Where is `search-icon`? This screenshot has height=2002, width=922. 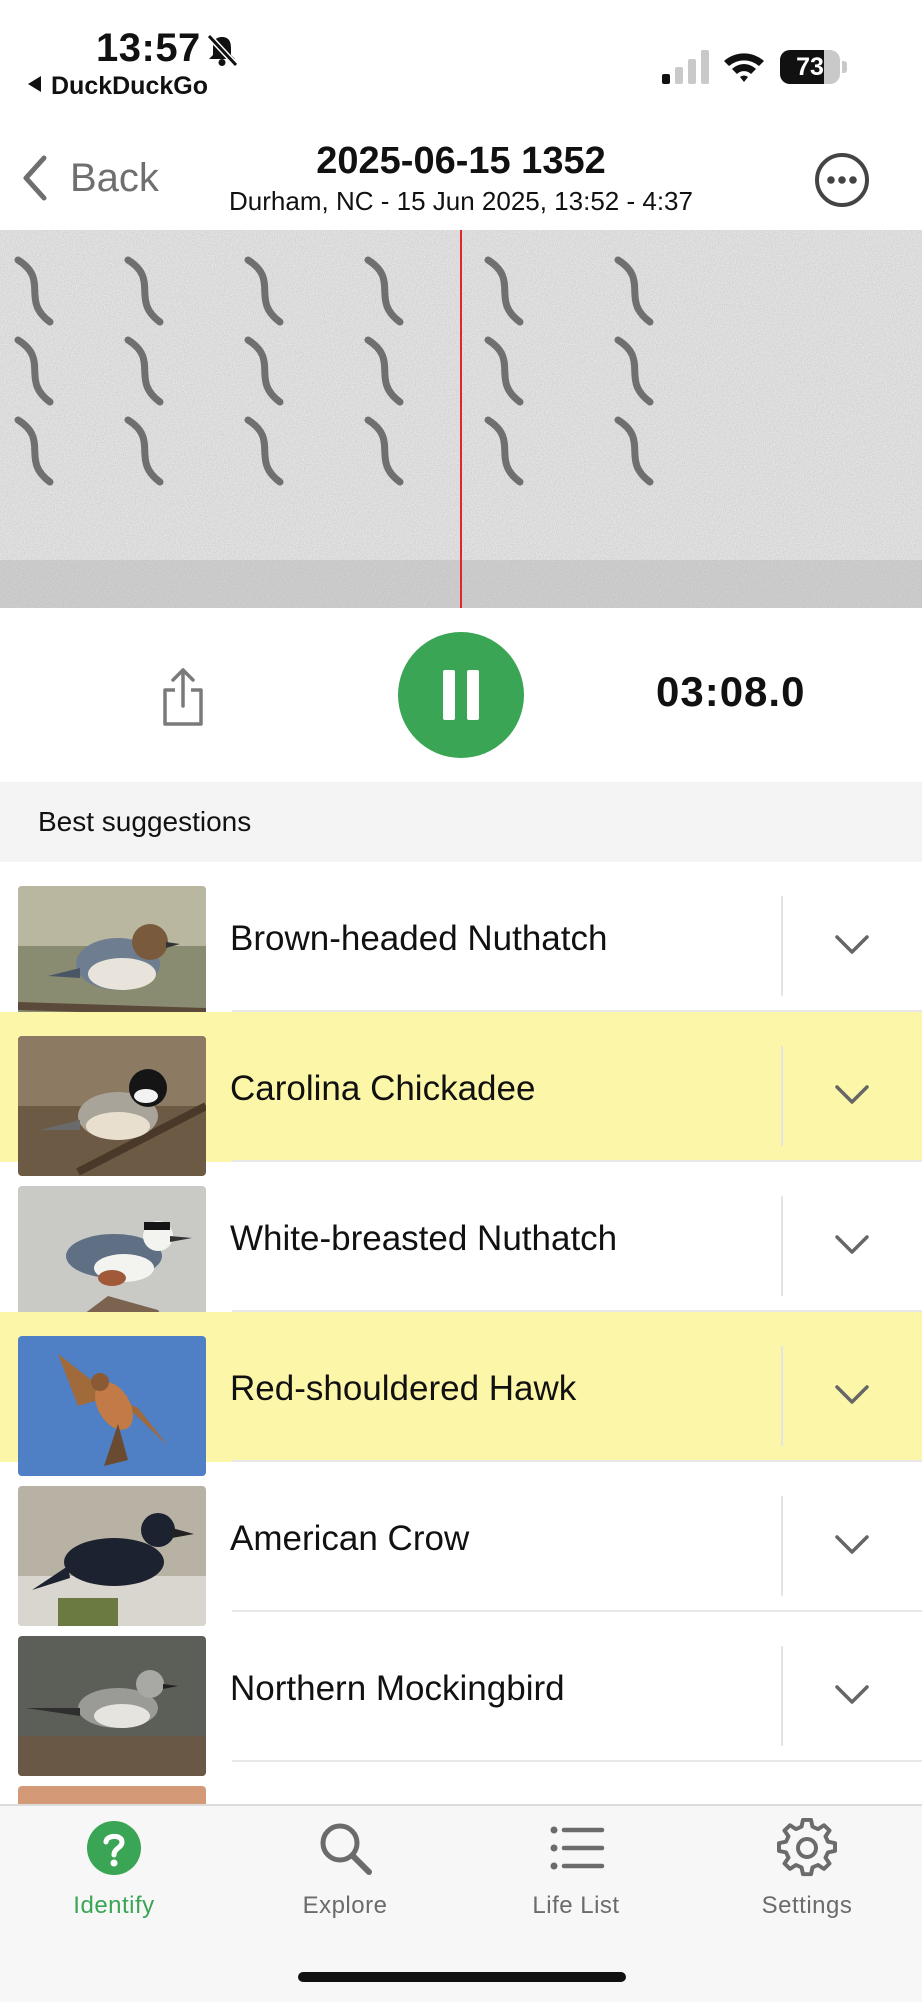 search-icon is located at coordinates (346, 1849).